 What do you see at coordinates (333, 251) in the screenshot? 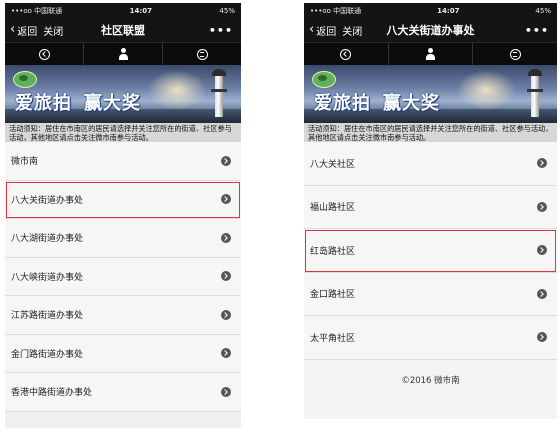
I see `list-item-label: 红岛路社区` at bounding box center [333, 251].